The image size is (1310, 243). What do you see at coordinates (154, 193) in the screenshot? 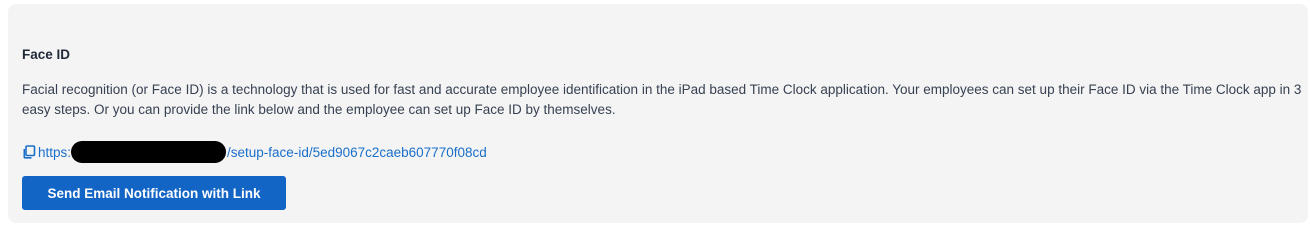
I see `send-email-notification-button: Send Email Notification with Link` at bounding box center [154, 193].